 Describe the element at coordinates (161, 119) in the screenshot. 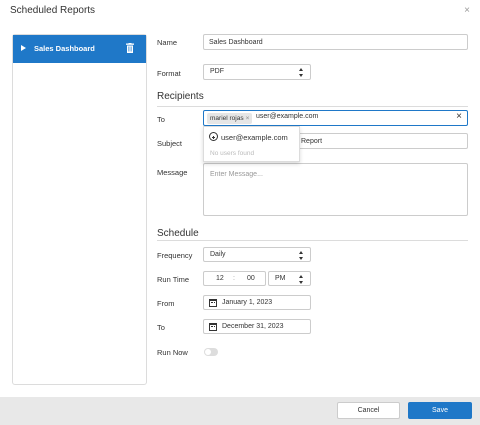

I see `to-label: To` at that location.